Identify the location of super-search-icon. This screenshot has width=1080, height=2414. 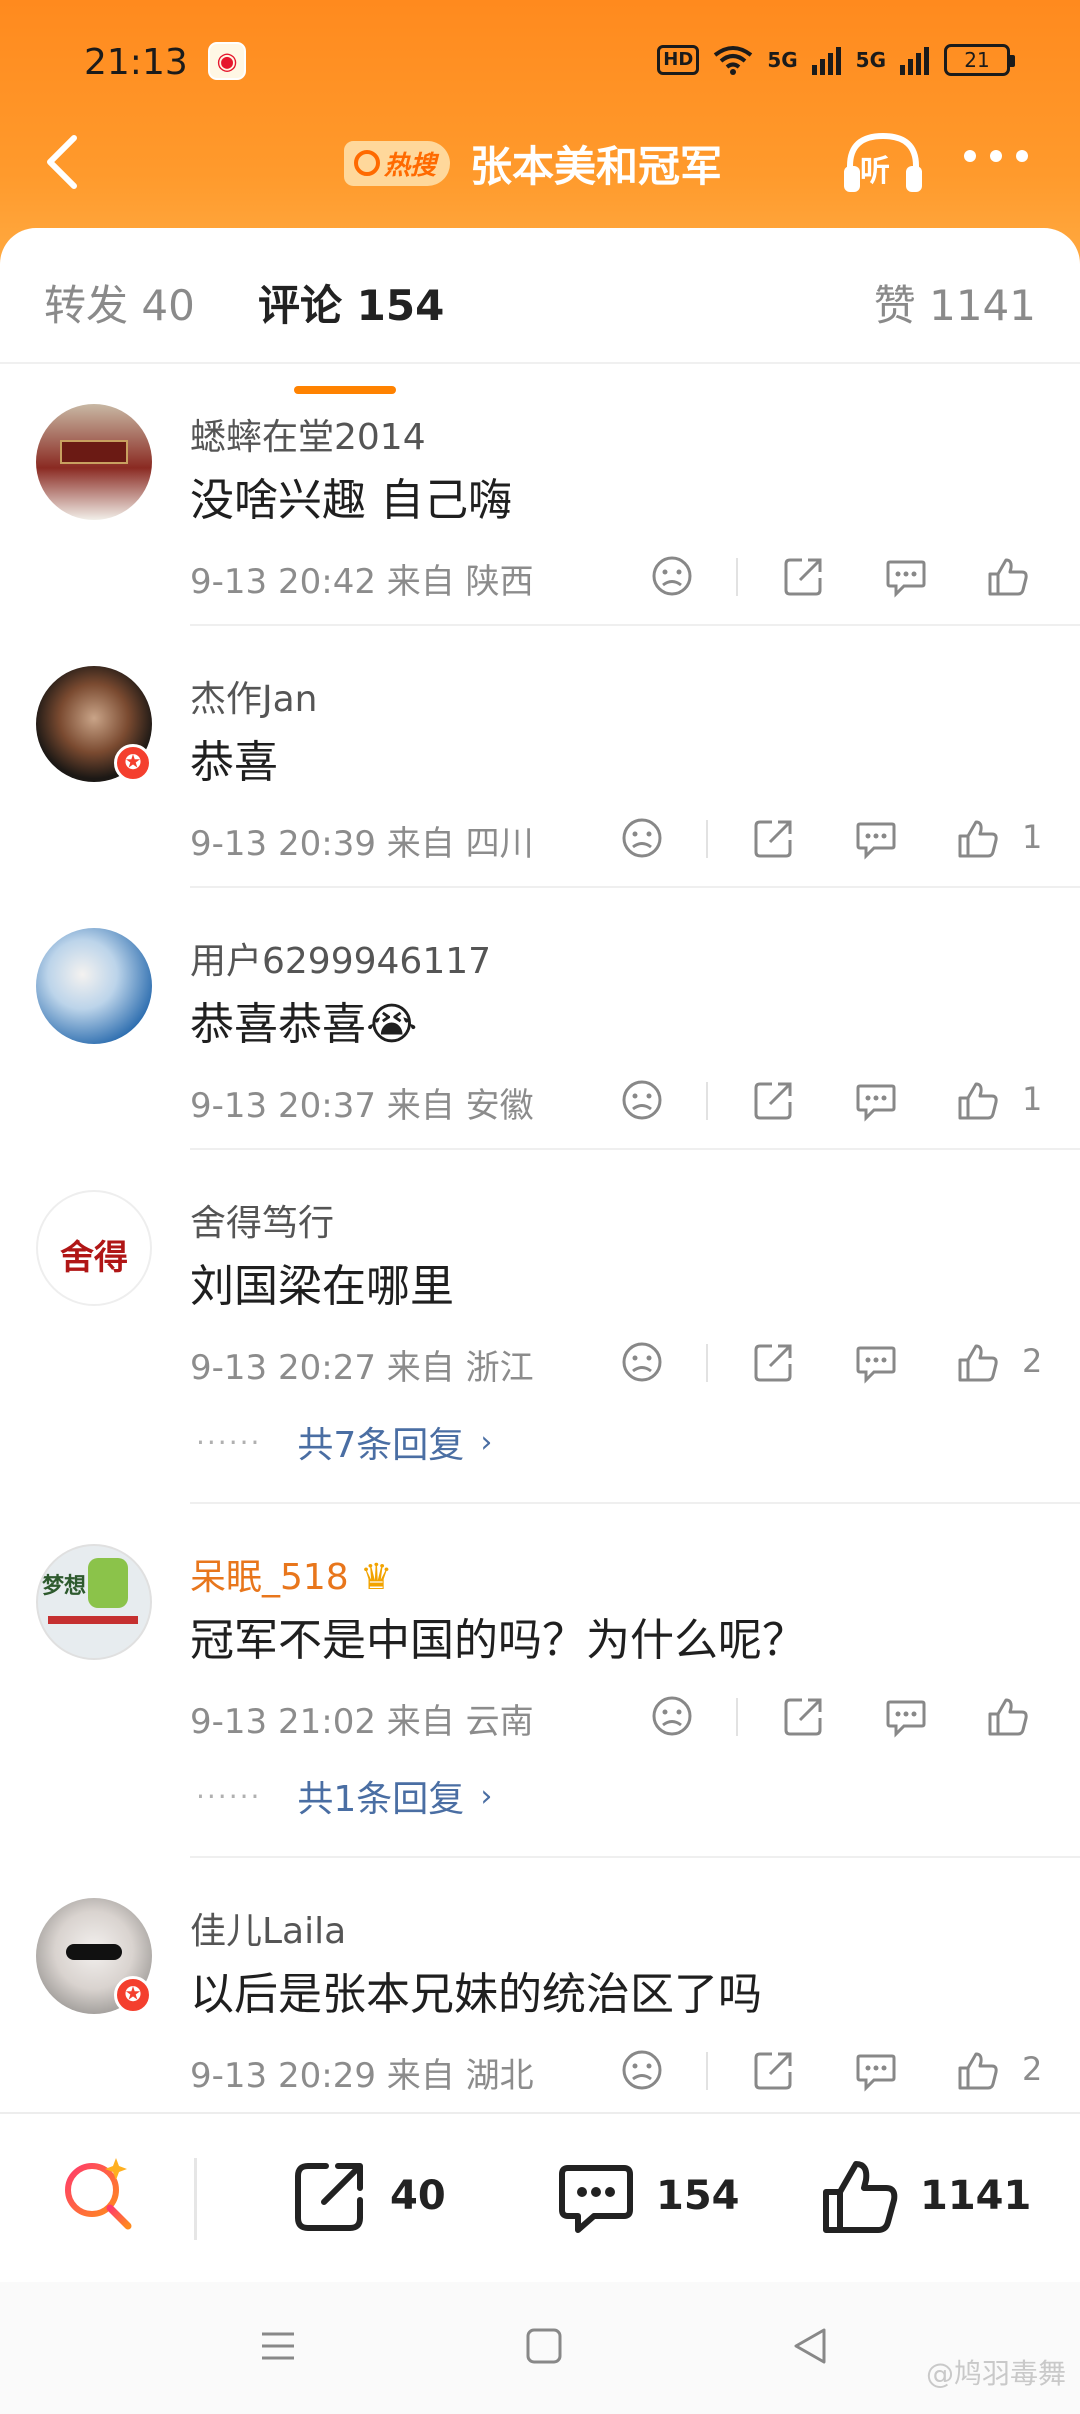
(98, 2194).